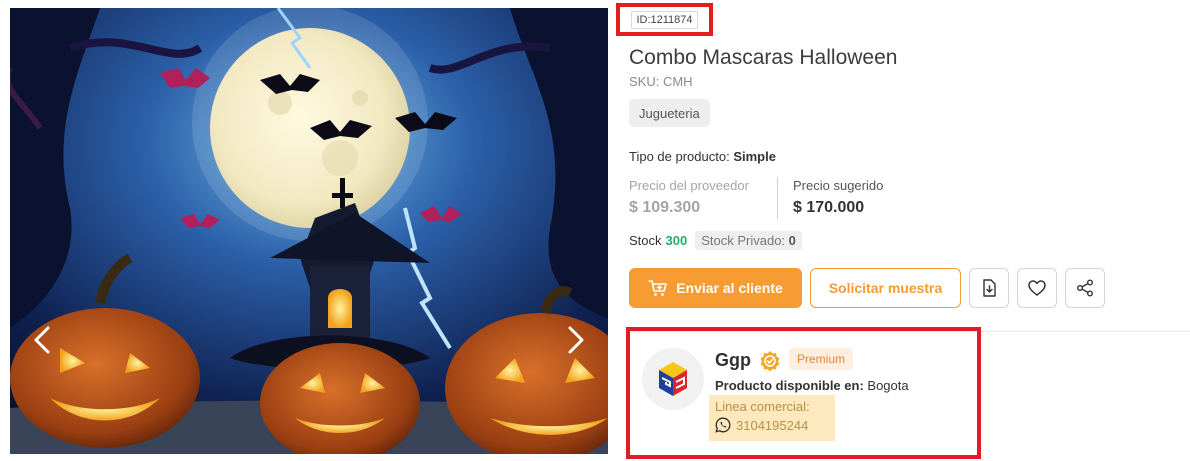 This screenshot has width=1190, height=461. I want to click on ggp-logo-icon, so click(673, 379).